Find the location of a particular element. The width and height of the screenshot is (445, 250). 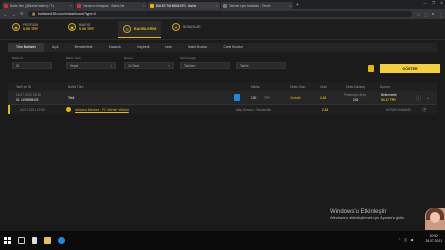

browser-tab: Yardımcı hesaplar - Bahis Ne × is located at coordinates (111, 5).